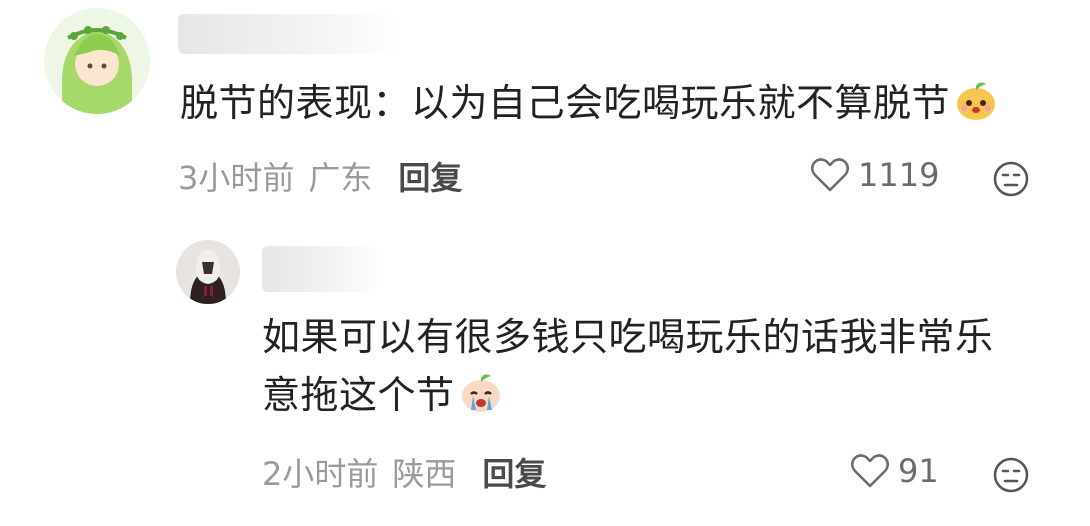 This screenshot has width=1090, height=526. I want to click on reply-dislike-button, so click(1011, 477).